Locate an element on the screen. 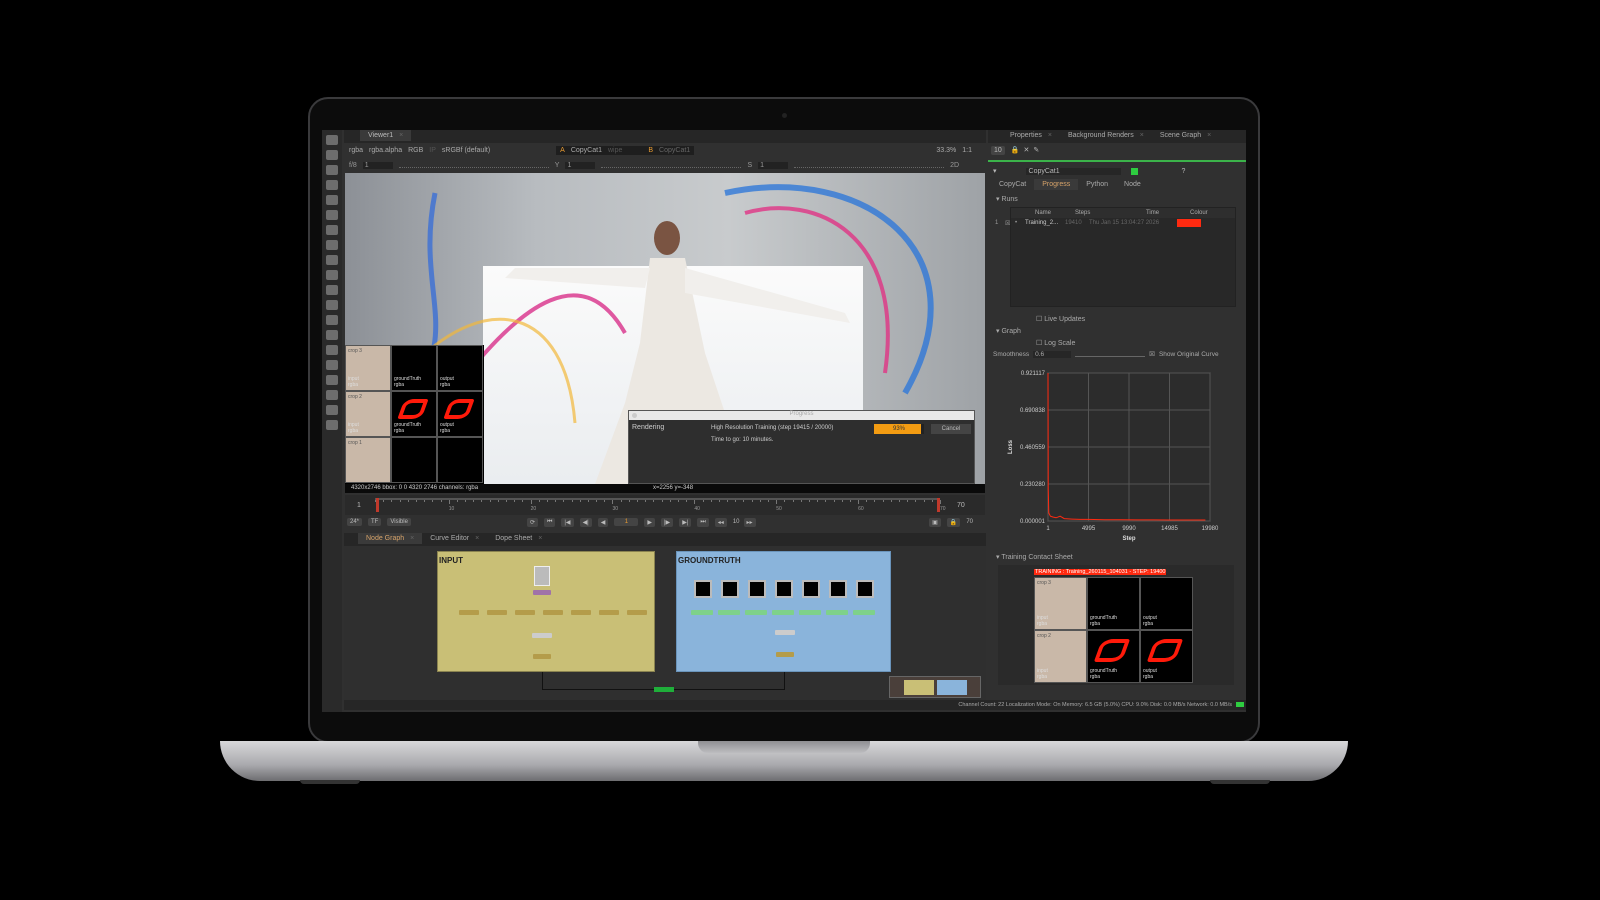 The height and width of the screenshot is (900, 1600). particles-tool-icon is located at coordinates (332, 290).